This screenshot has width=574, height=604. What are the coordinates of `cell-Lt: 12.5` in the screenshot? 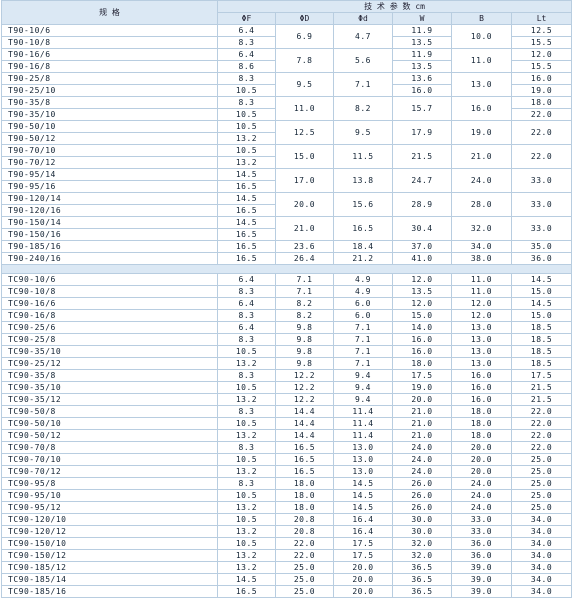 It's located at (541, 30).